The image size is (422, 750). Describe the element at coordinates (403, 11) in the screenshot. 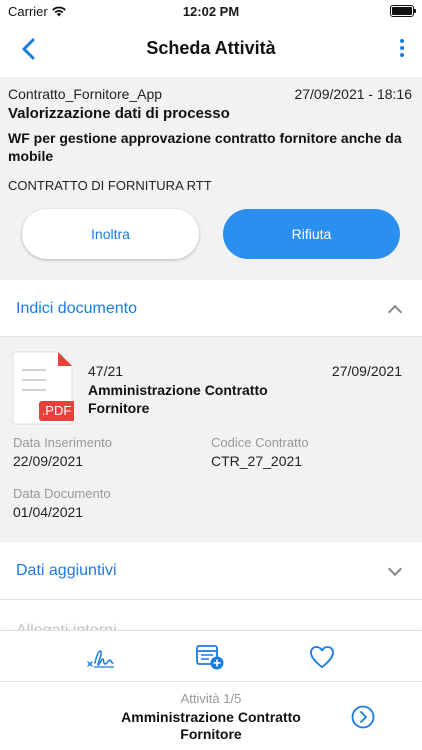

I see `battery-icon` at that location.